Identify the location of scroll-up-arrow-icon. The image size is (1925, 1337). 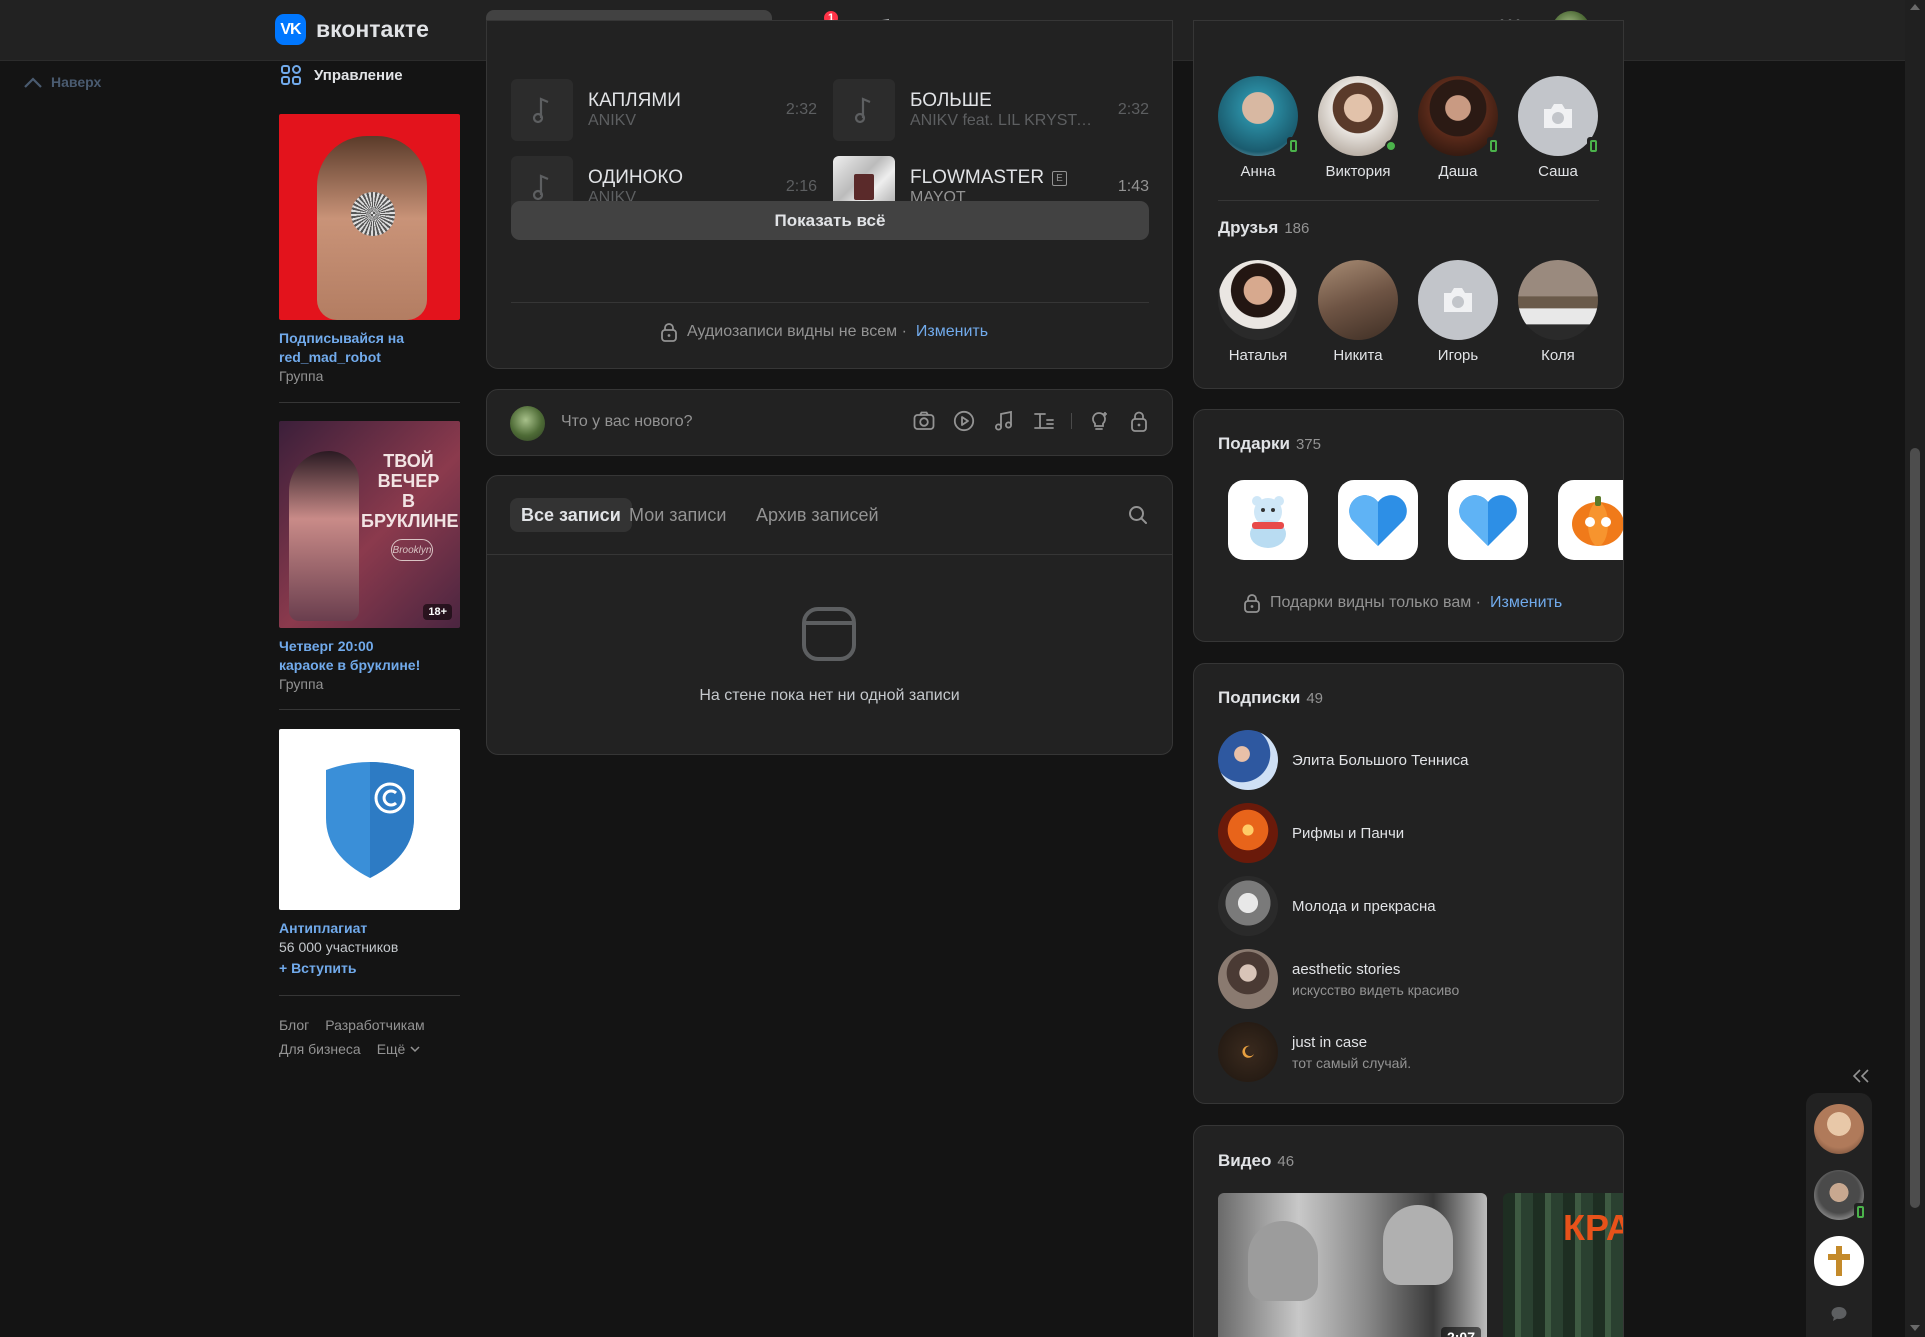
(1915, 7).